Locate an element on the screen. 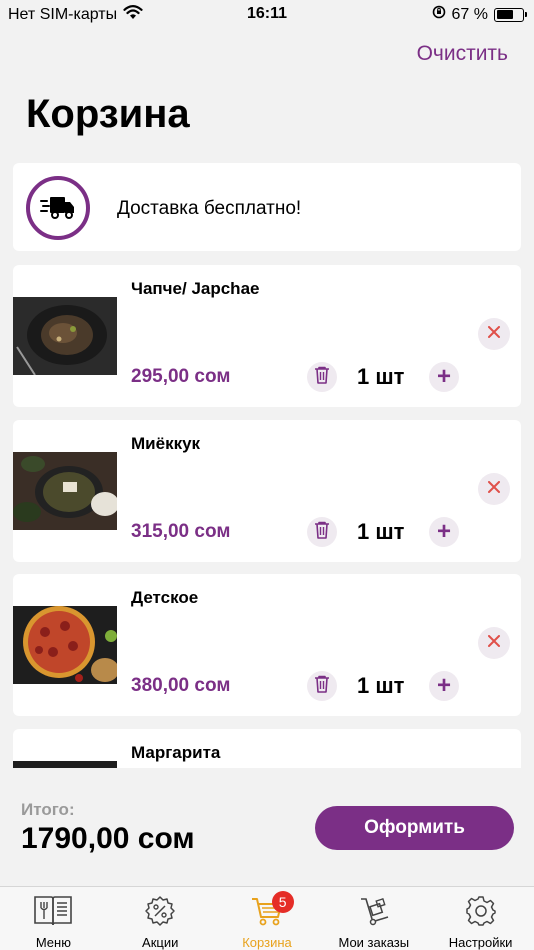 The image size is (534, 950). product-name: Маргарита is located at coordinates (176, 752).